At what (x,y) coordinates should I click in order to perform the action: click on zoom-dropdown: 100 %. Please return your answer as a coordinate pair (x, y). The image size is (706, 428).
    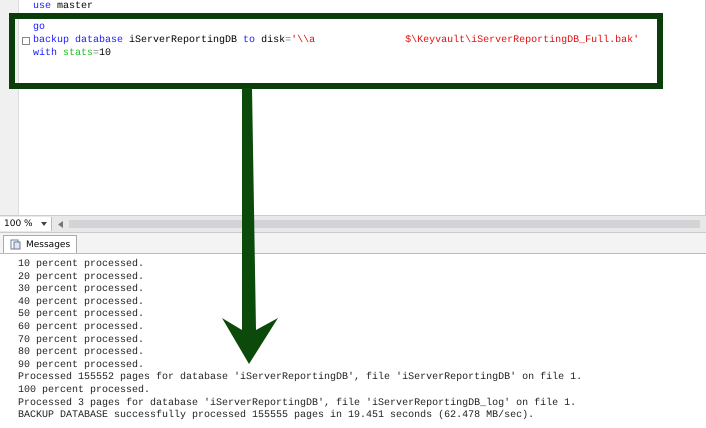
    Looking at the image, I should click on (26, 224).